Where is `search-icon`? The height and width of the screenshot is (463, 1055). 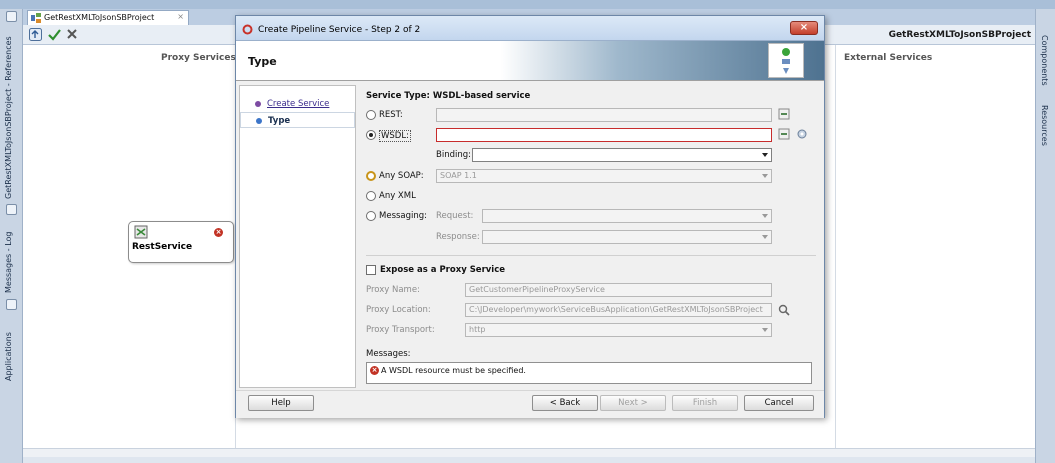 search-icon is located at coordinates (784, 310).